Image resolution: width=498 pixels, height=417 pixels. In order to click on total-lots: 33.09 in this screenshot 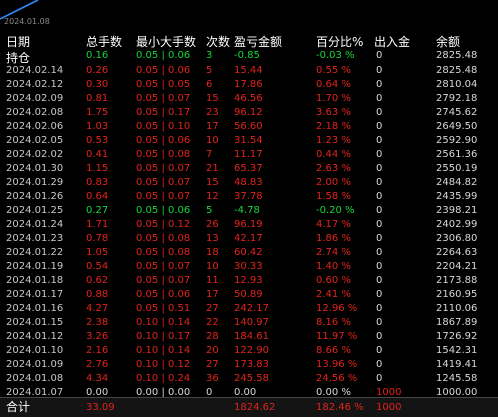, I will do `click(100, 407)`.